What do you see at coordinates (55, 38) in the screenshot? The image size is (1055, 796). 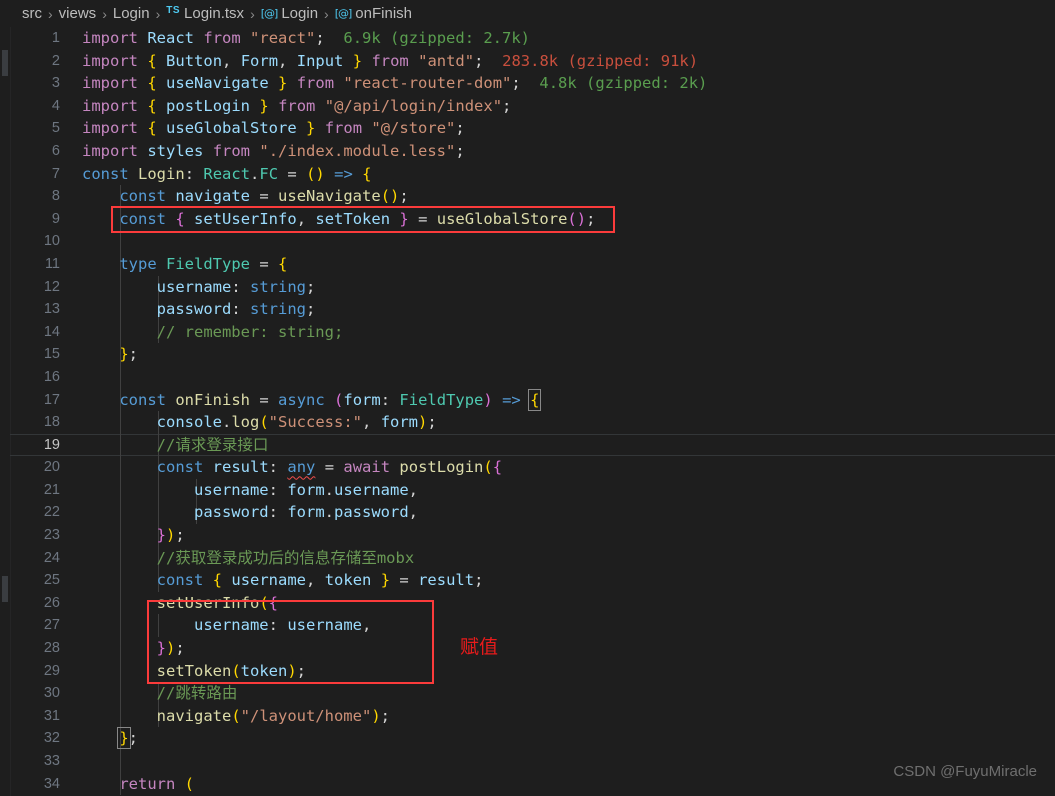 I see `line-number: 1` at bounding box center [55, 38].